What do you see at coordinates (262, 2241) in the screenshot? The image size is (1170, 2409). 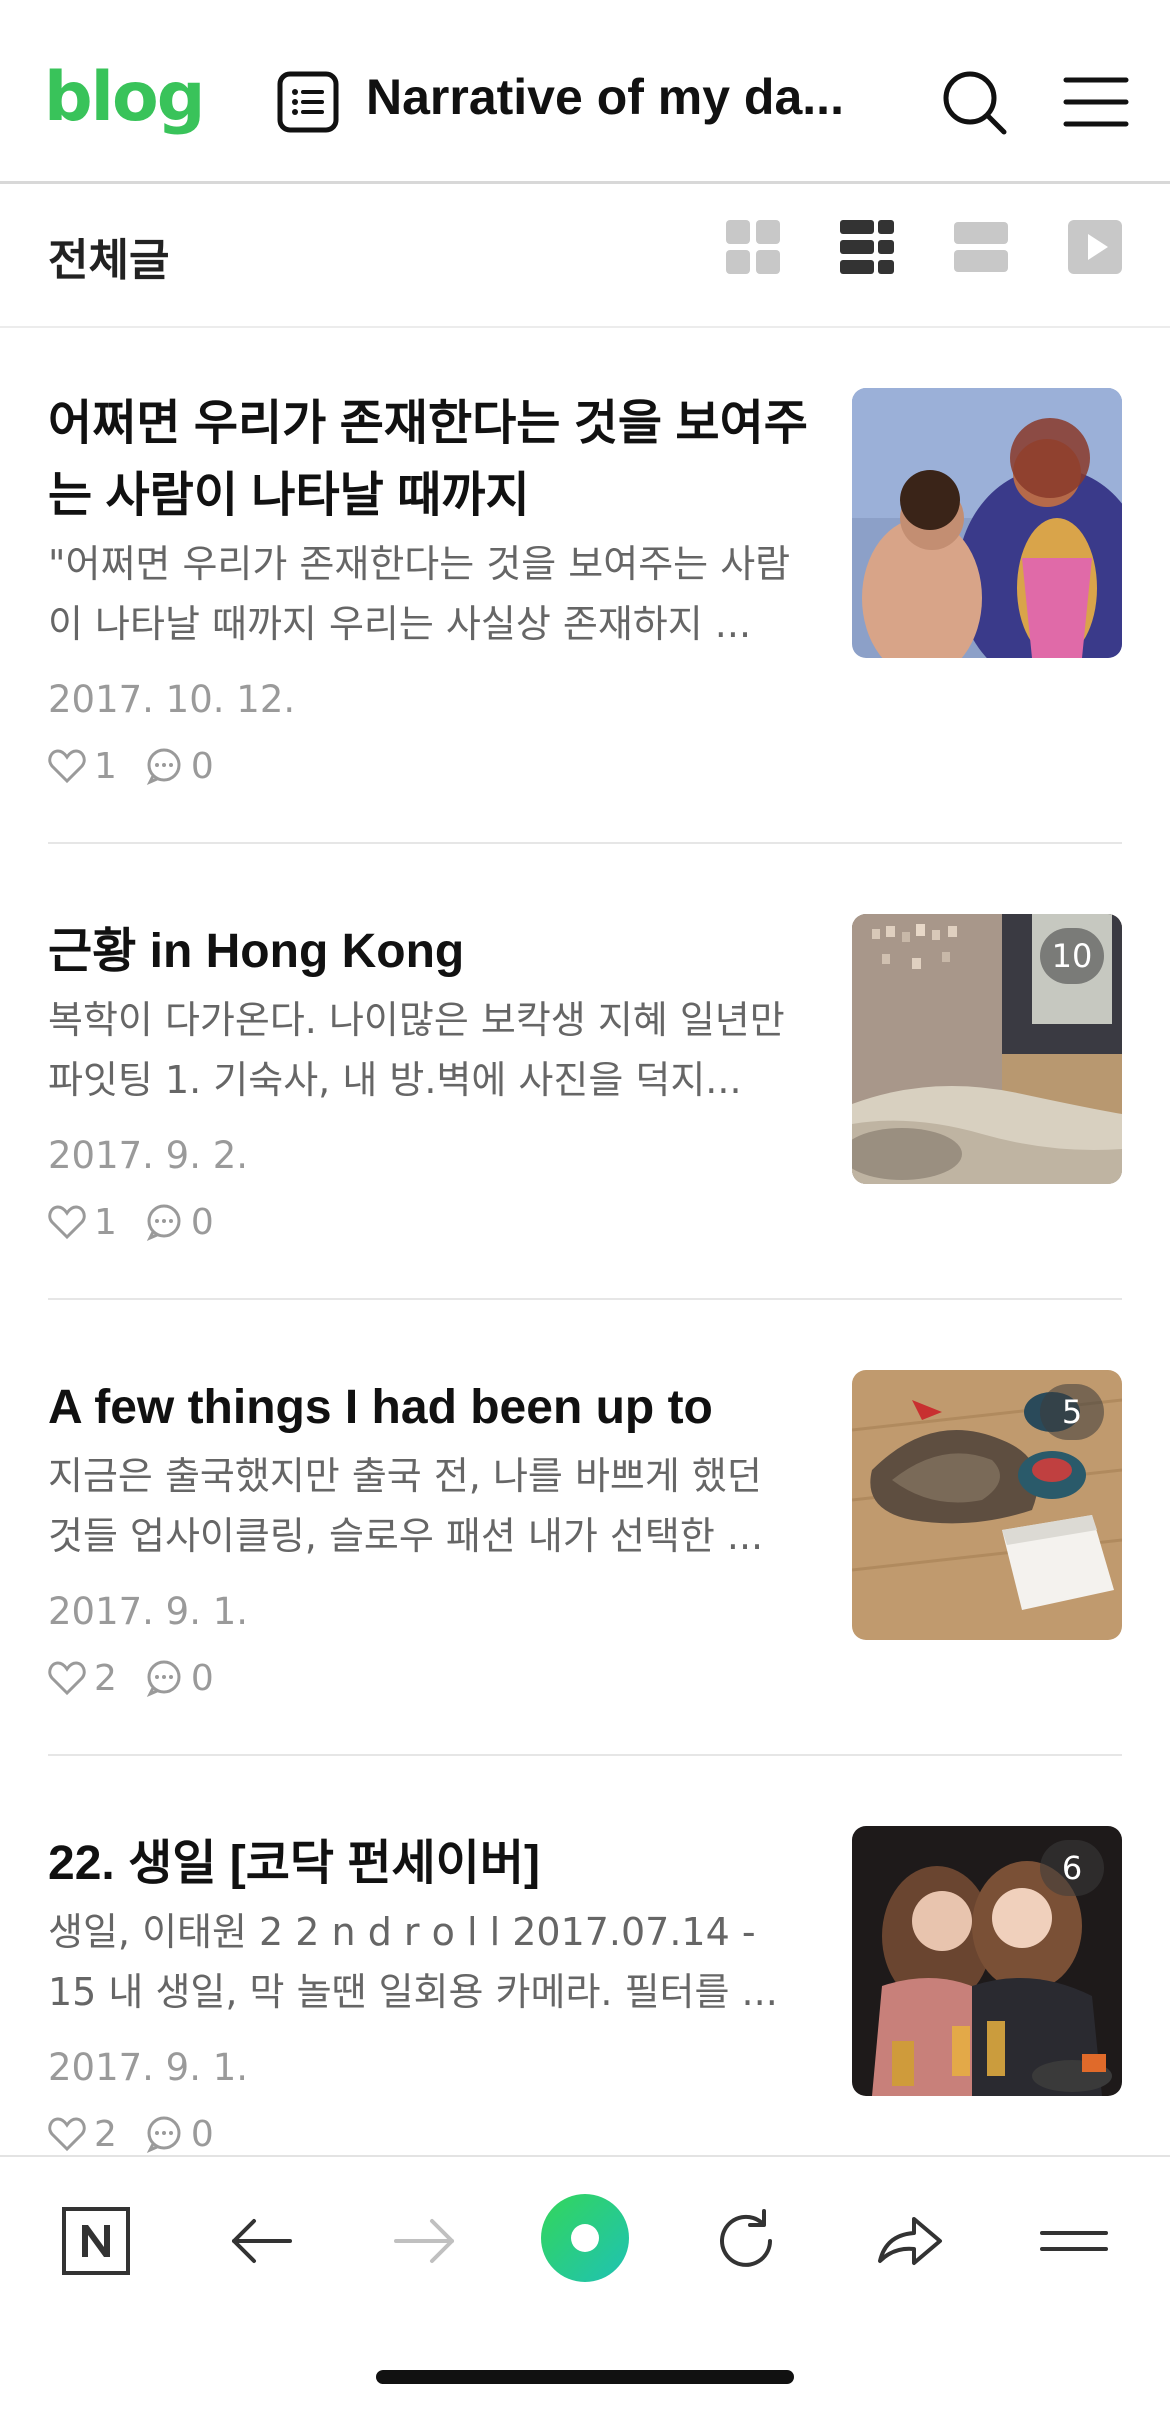 I see `back-arrow-icon` at bounding box center [262, 2241].